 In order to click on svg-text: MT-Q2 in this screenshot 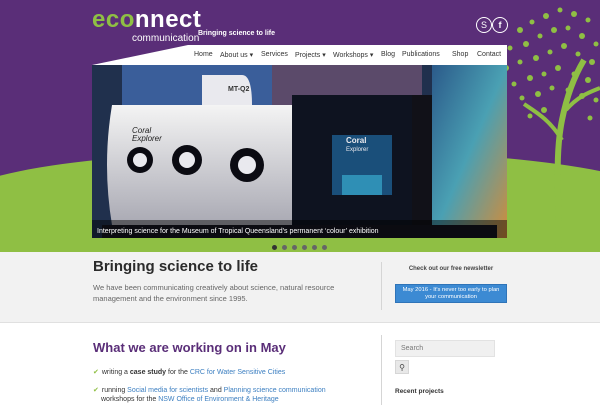, I will do `click(238, 89)`.